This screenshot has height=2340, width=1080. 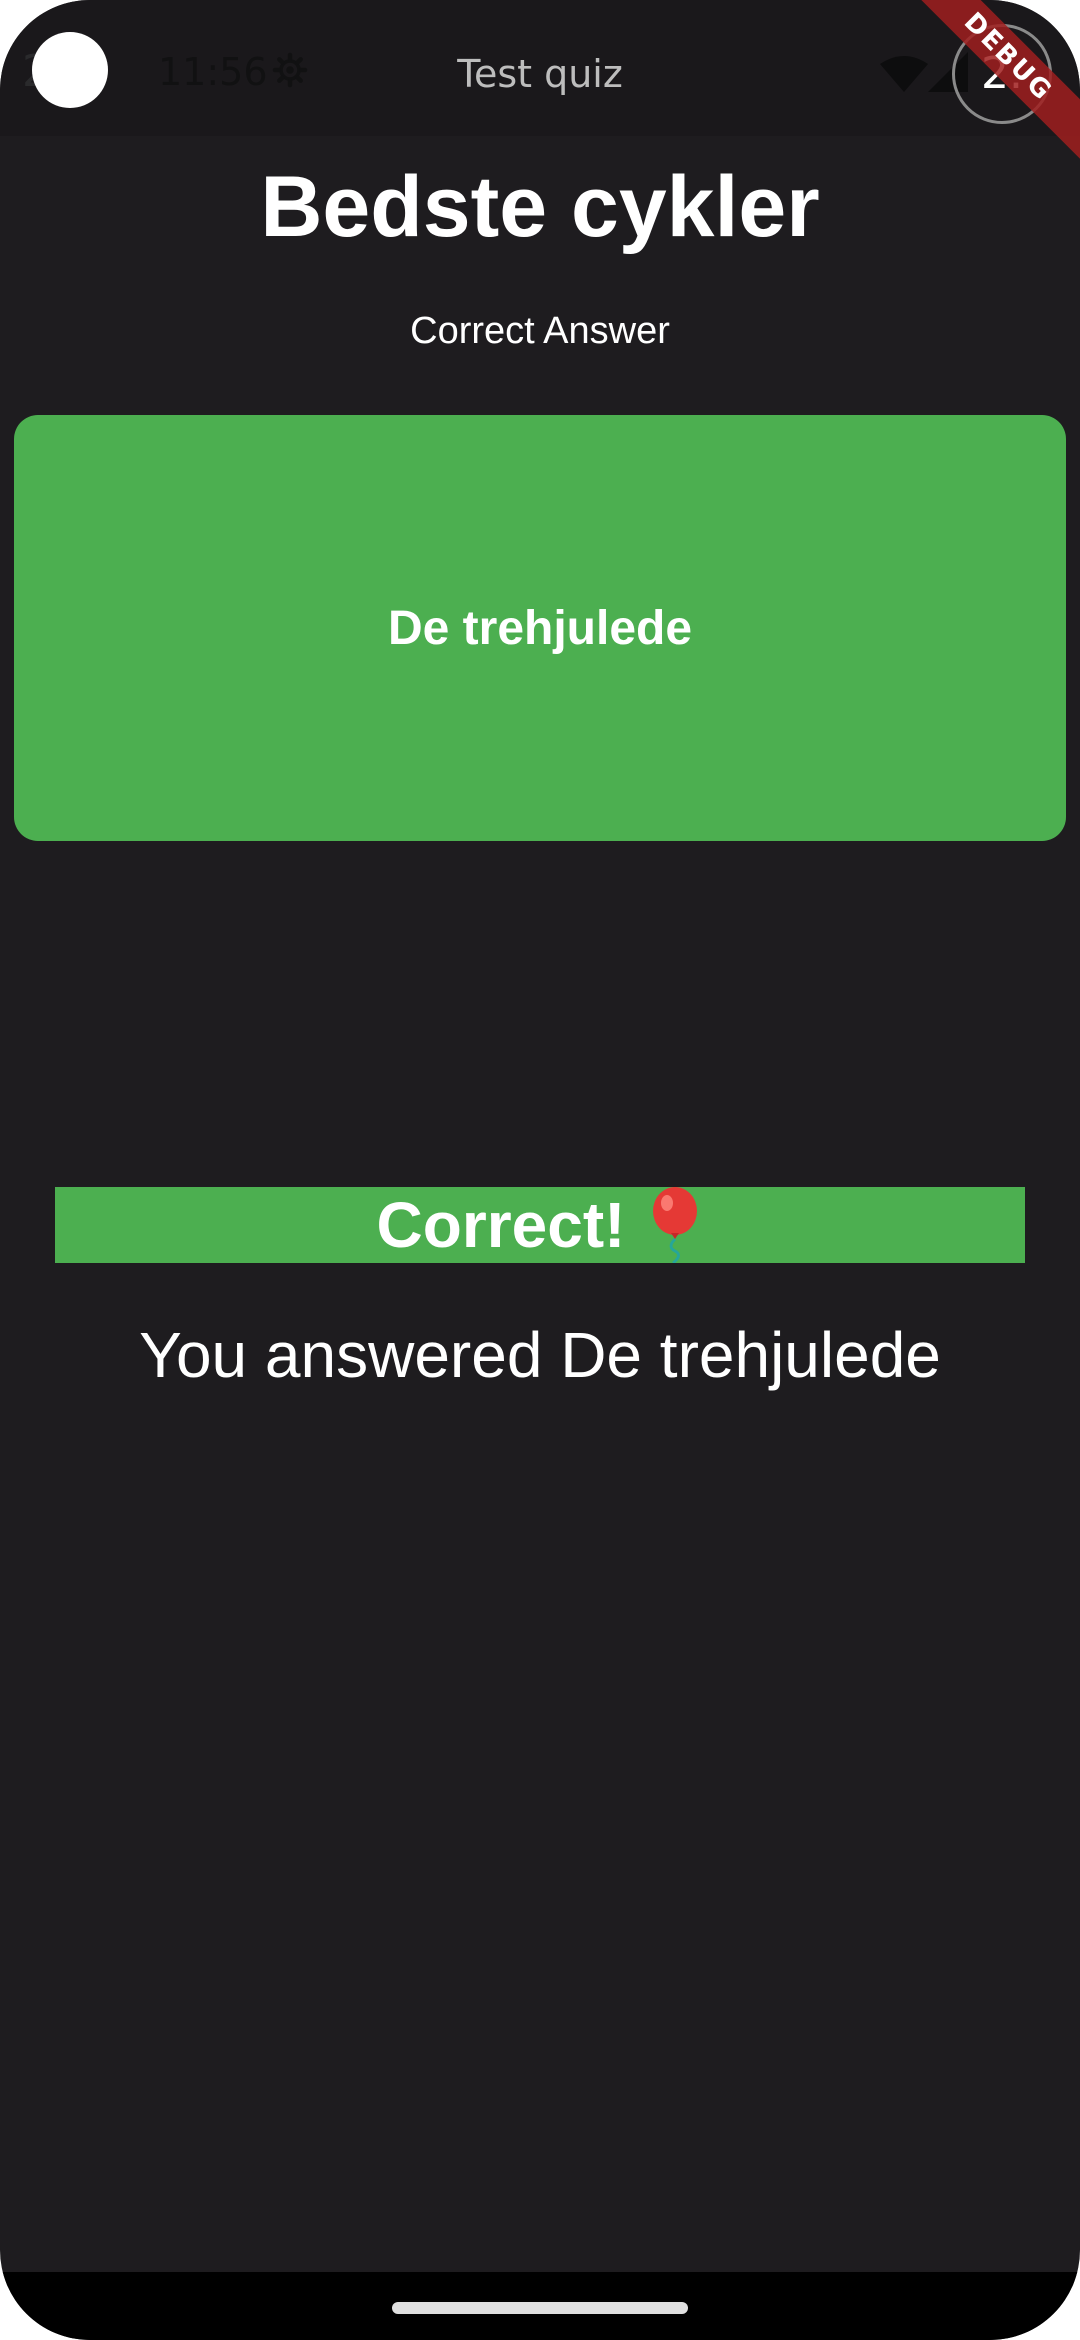 What do you see at coordinates (540, 68) in the screenshot?
I see `status-bar: 2 11:56 Test quiz 2.` at bounding box center [540, 68].